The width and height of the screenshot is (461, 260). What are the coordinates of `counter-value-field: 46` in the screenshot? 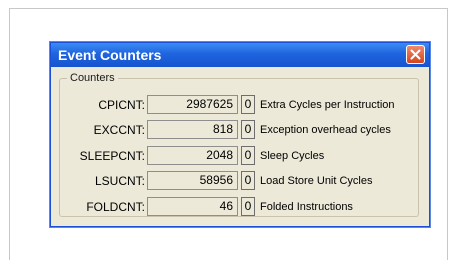 It's located at (192, 206).